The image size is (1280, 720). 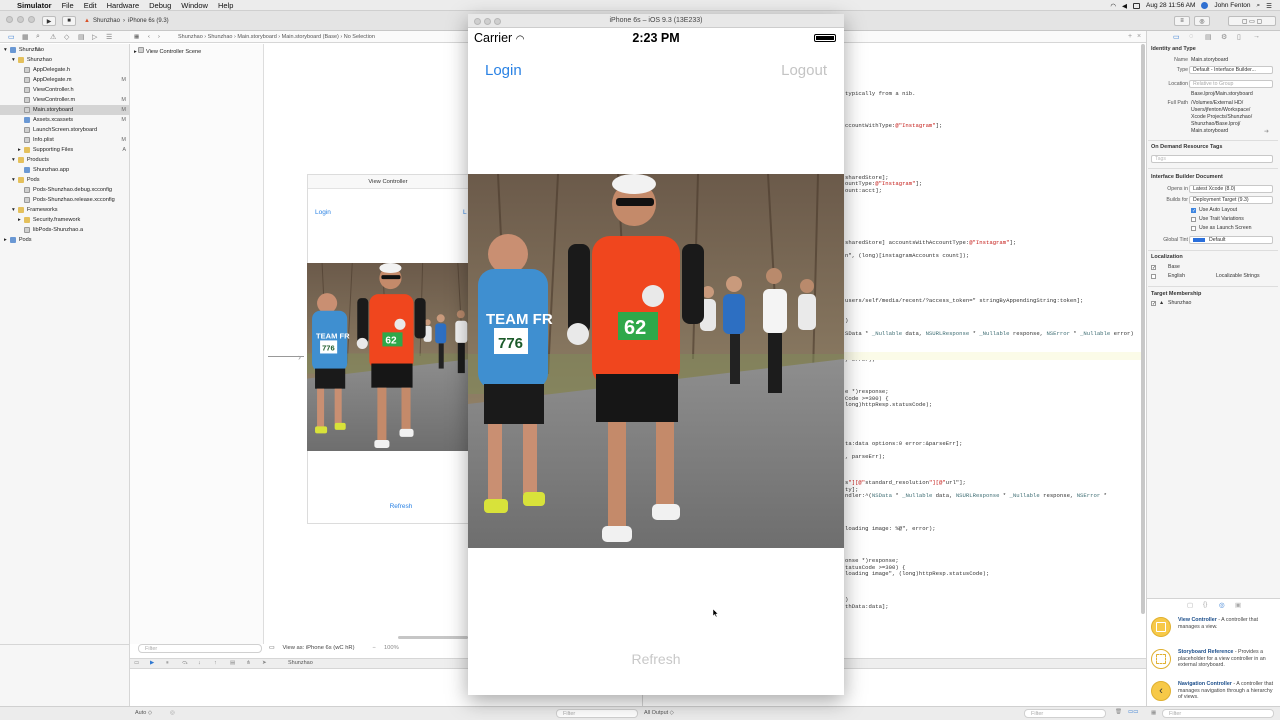 What do you see at coordinates (152, 663) in the screenshot?
I see `breakpoints-toggle-icon: ▶` at bounding box center [152, 663].